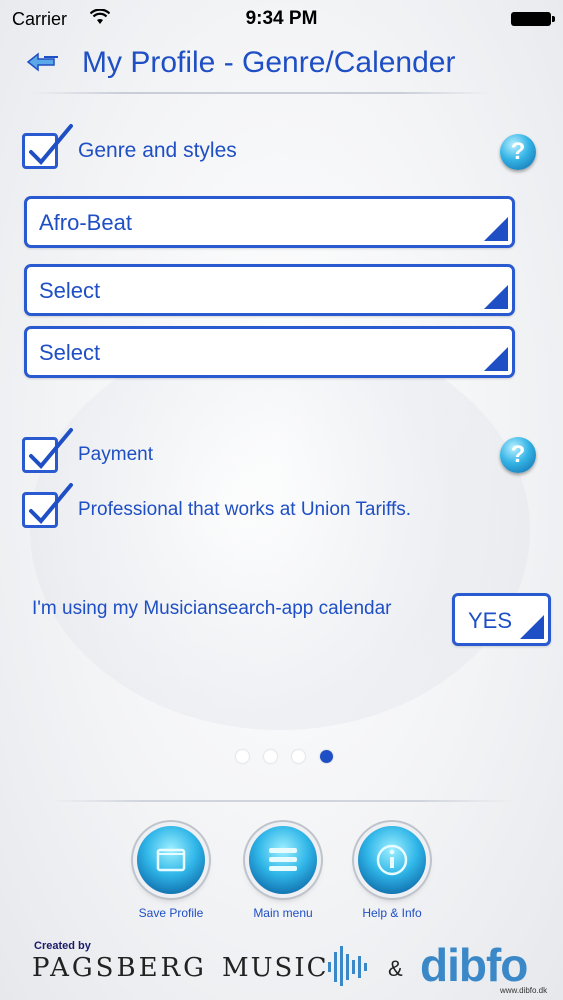  Describe the element at coordinates (269, 222) in the screenshot. I see `genre-dropdown-1: Afro-Beat` at that location.